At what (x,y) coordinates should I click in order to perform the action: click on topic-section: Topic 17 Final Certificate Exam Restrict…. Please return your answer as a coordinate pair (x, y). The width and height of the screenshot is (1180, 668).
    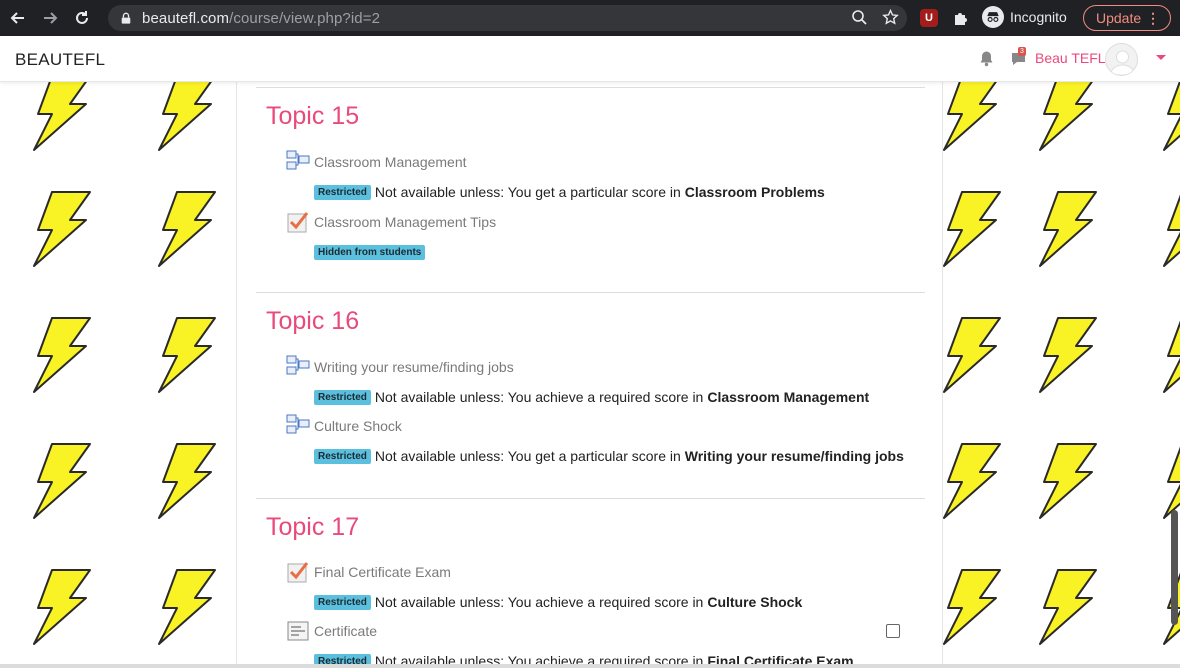
    Looking at the image, I should click on (590, 583).